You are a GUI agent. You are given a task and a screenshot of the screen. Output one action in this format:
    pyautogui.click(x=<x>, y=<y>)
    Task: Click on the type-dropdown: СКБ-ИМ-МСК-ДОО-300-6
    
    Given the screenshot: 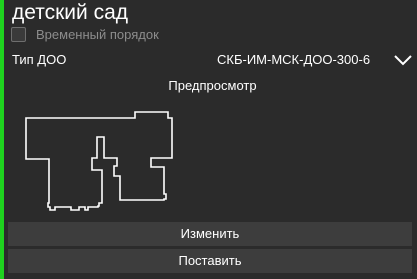 What is the action you would take?
    pyautogui.click(x=308, y=60)
    